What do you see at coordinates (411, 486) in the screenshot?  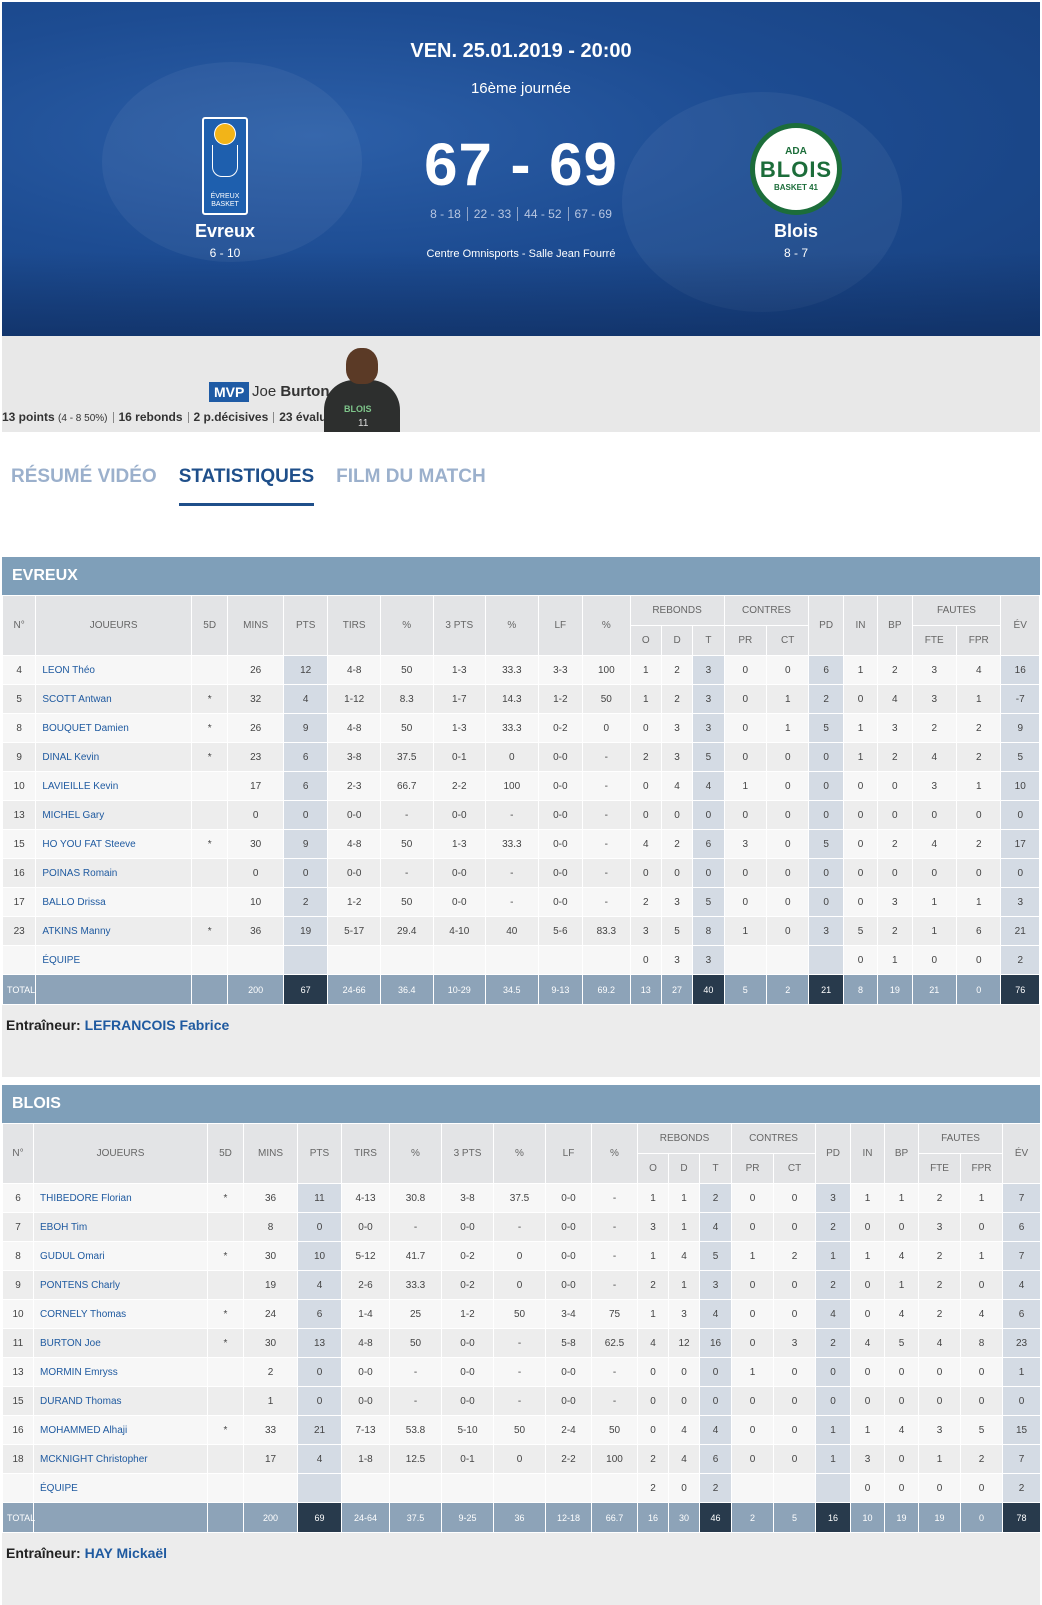 I see `tab-match-log: FILM DU MATCH` at bounding box center [411, 486].